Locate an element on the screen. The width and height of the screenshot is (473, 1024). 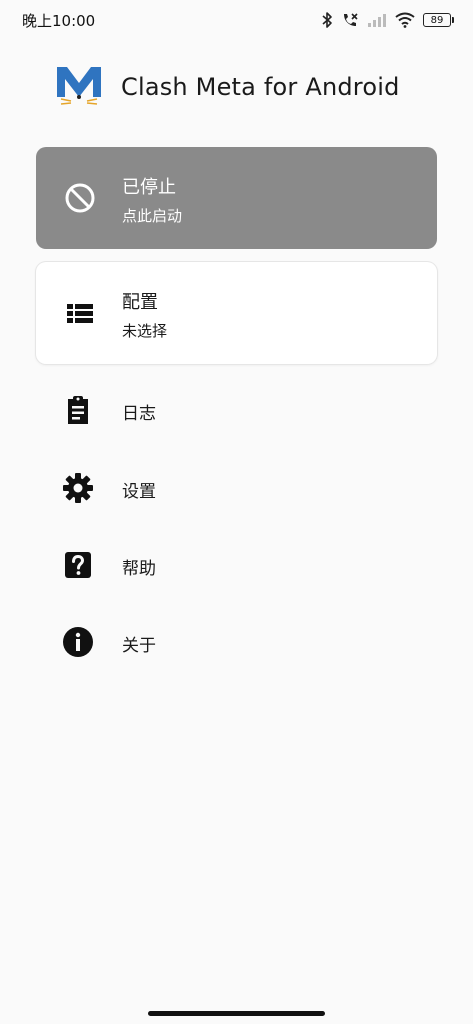
status-icons: 89 is located at coordinates (387, 20).